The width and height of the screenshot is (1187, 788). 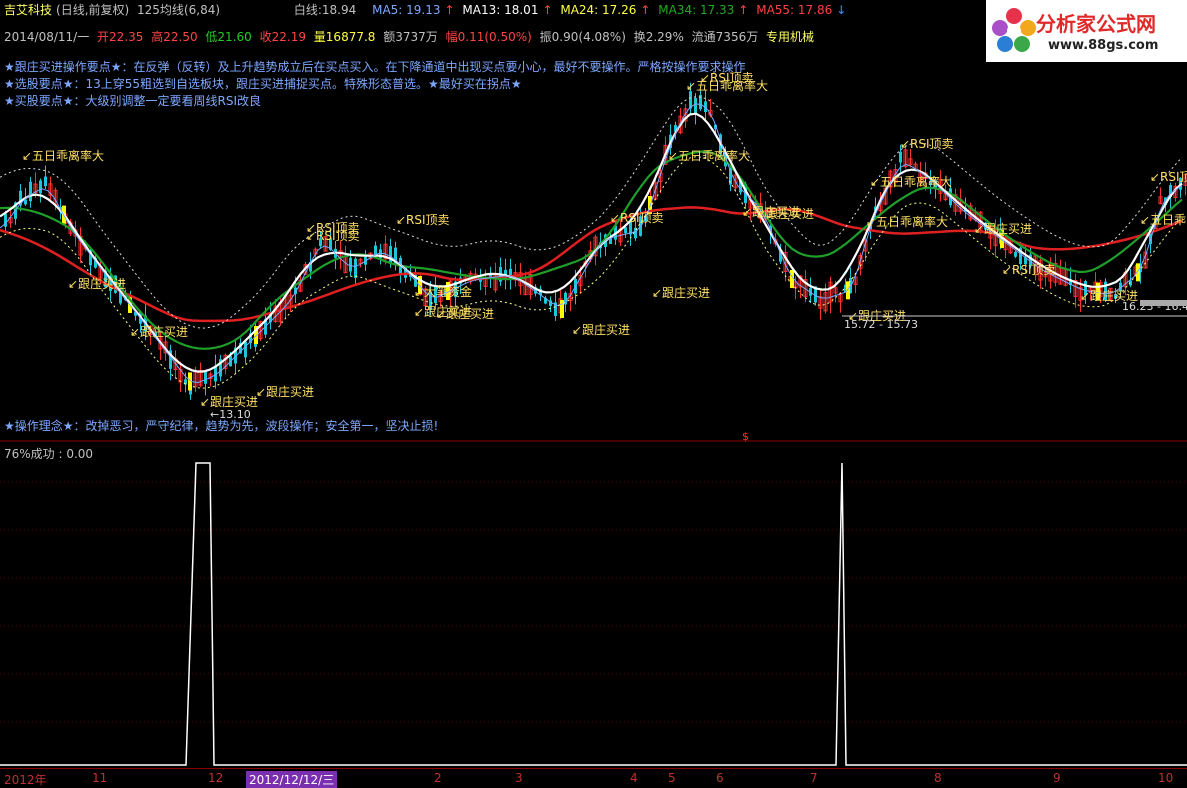 What do you see at coordinates (179, 10) in the screenshot?
I see `indicator-name: 125均线(6,84)` at bounding box center [179, 10].